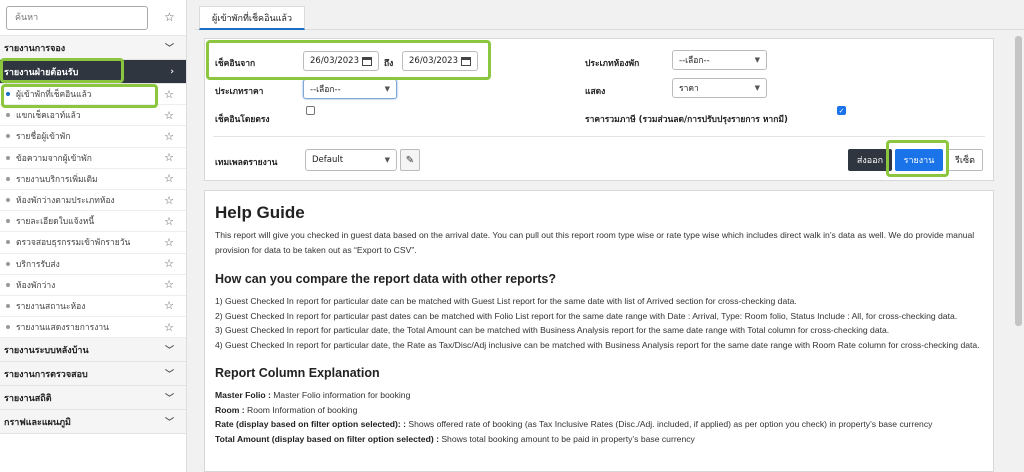 The height and width of the screenshot is (472, 1024). What do you see at coordinates (350, 89) in the screenshot?
I see `rate-type-select: --เลือก-- ▼` at bounding box center [350, 89].